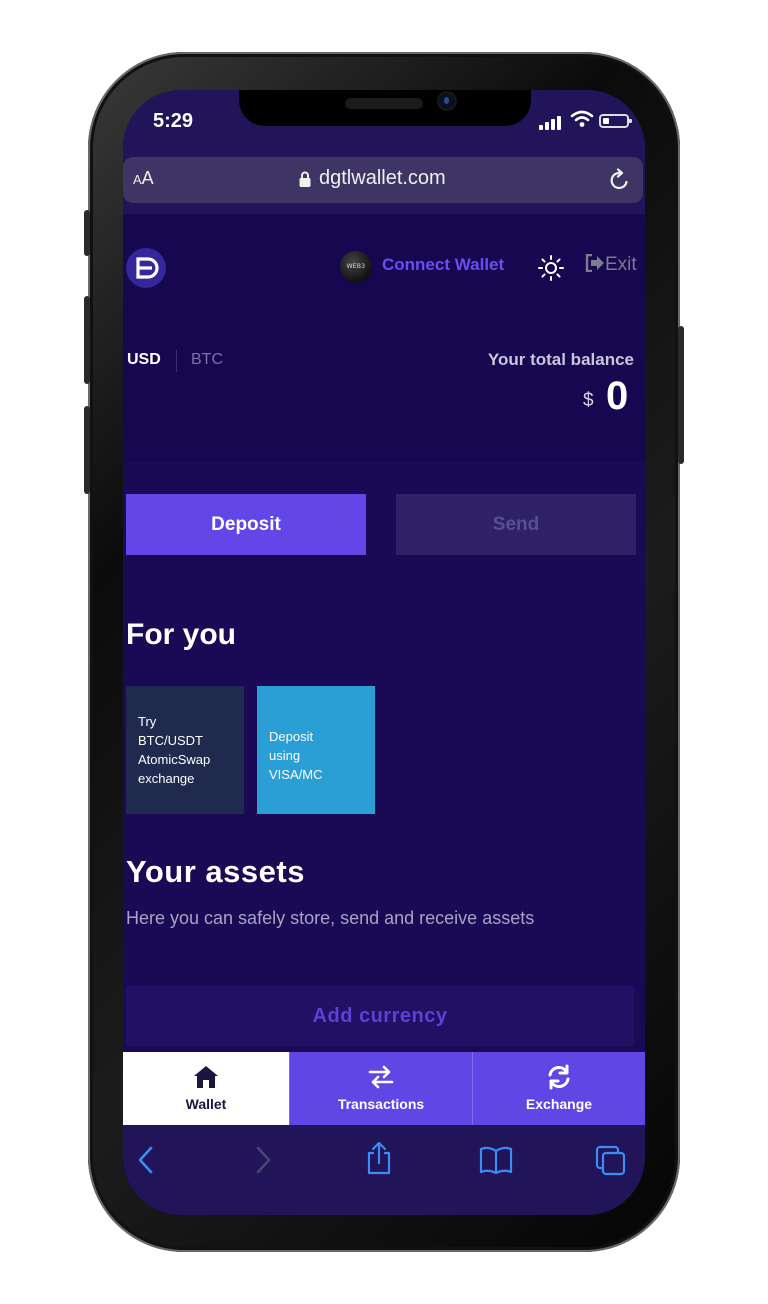  I want to click on mute-switch, so click(87, 233).